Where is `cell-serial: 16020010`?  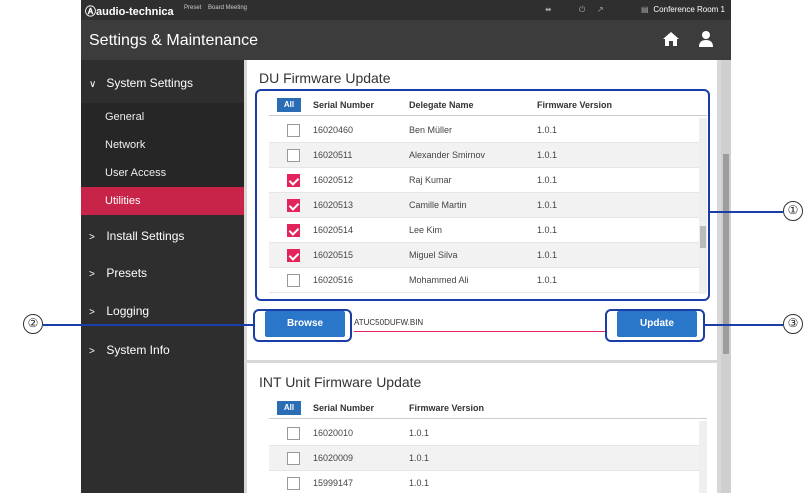
cell-serial: 16020010 is located at coordinates (333, 433).